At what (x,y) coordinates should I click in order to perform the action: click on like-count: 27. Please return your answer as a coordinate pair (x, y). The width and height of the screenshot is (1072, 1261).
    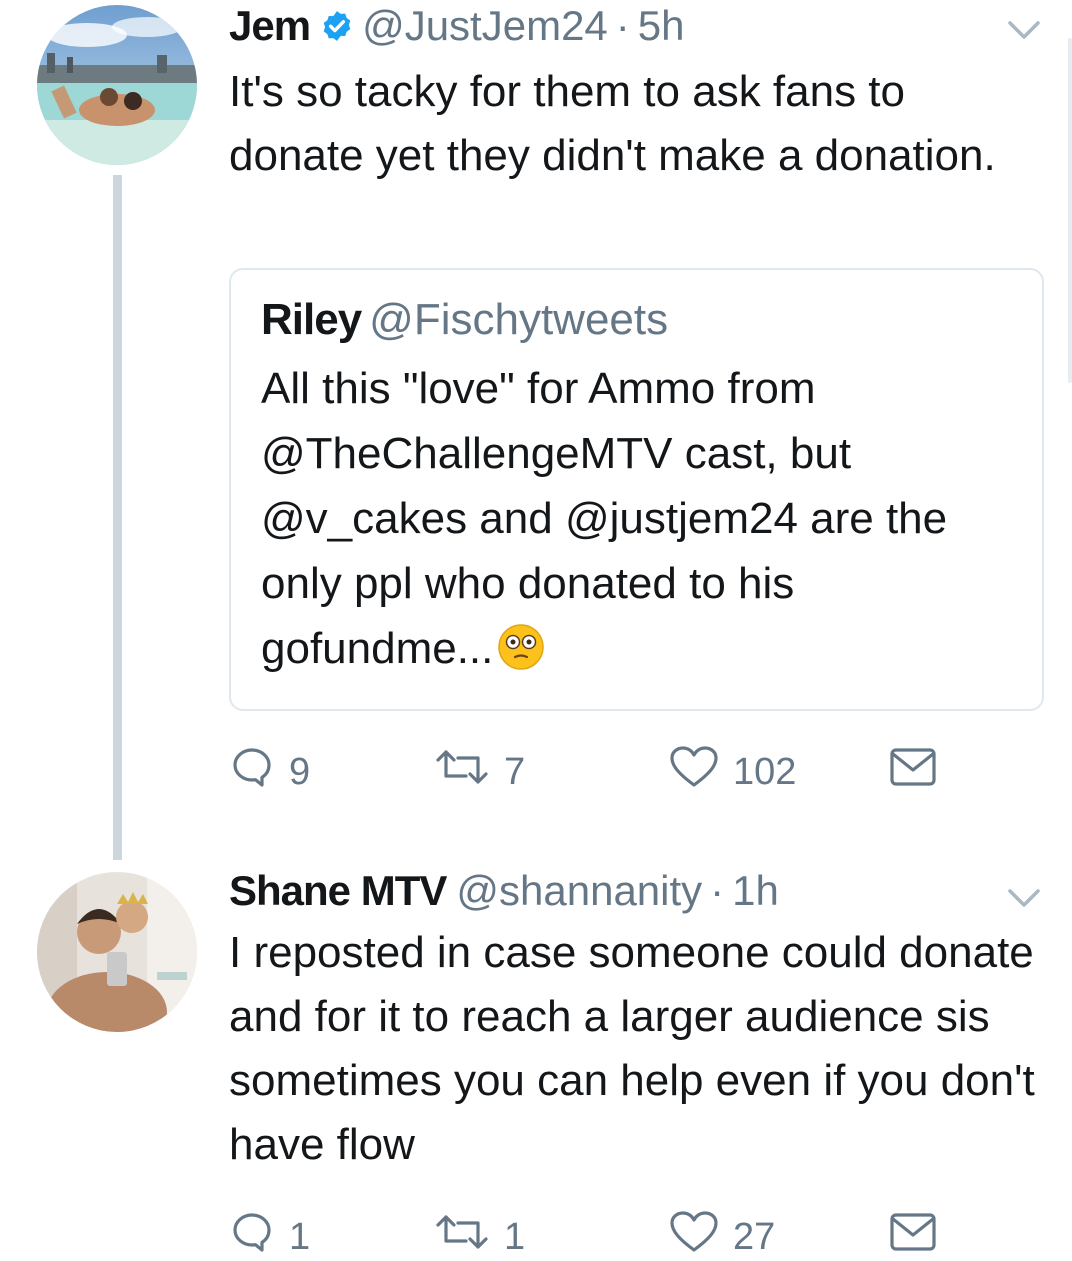
    Looking at the image, I should click on (754, 1236).